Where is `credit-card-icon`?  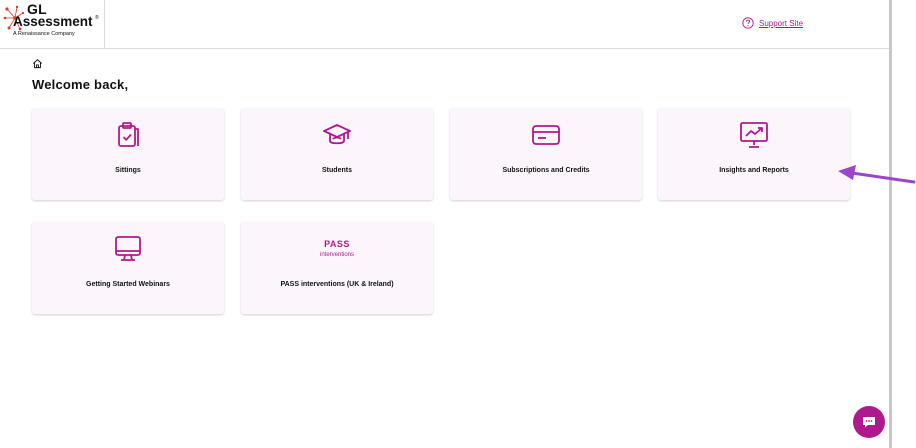
credit-card-icon is located at coordinates (546, 135).